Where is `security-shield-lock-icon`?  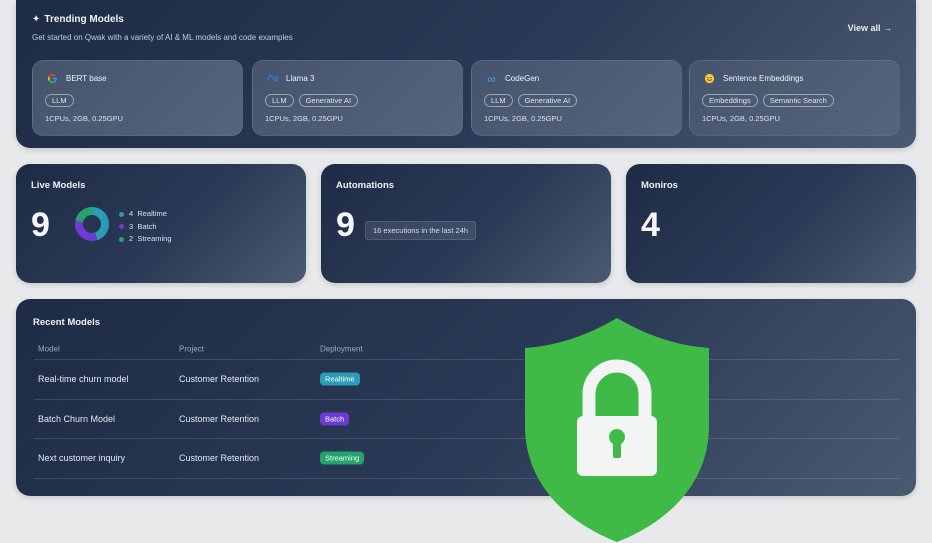
security-shield-lock-icon is located at coordinates (617, 430).